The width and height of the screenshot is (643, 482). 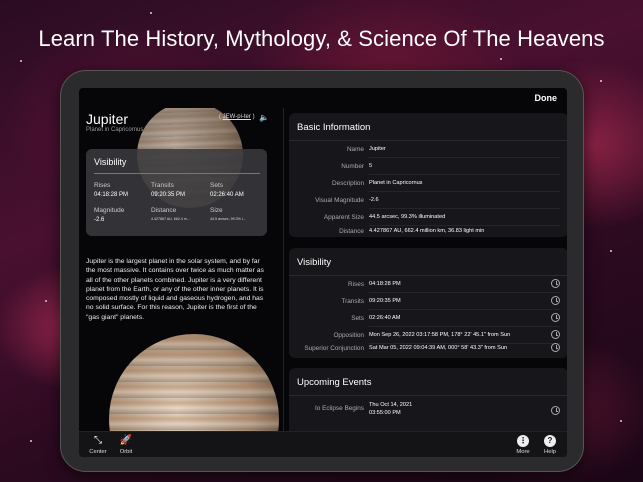 I want to click on transits-label: Transits, so click(x=162, y=185).